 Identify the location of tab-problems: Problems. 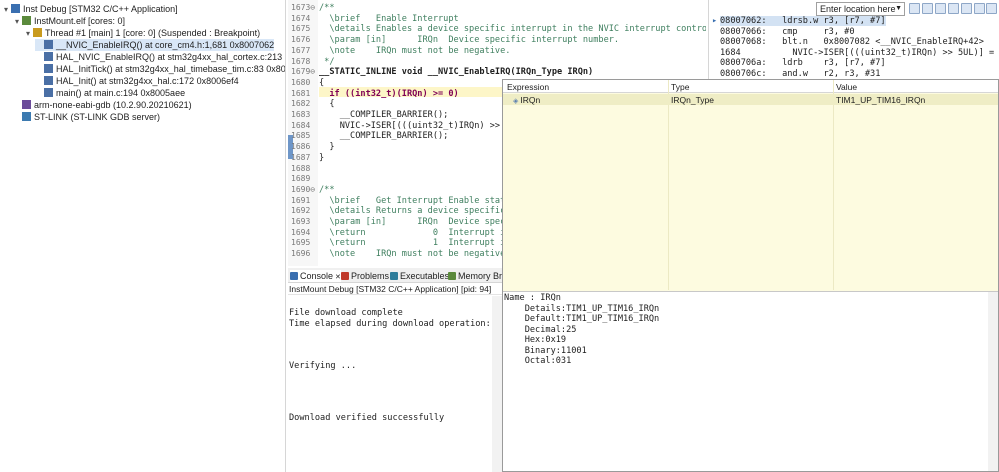
(365, 276).